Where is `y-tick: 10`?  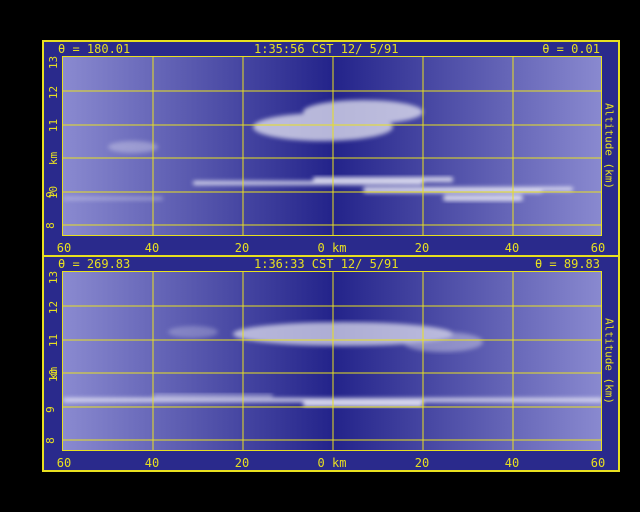 y-tick: 10 is located at coordinates (54, 375).